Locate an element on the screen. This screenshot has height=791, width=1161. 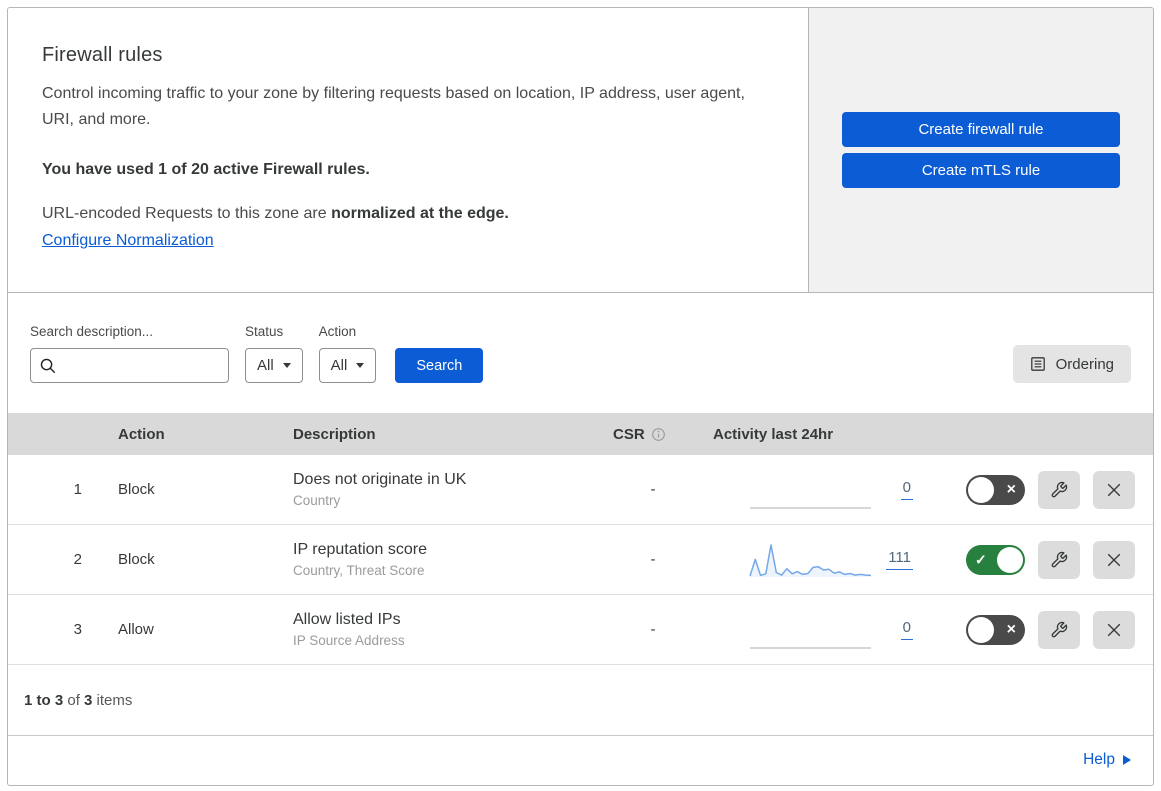
normalization-bold: normalized at the edge. is located at coordinates (420, 213).